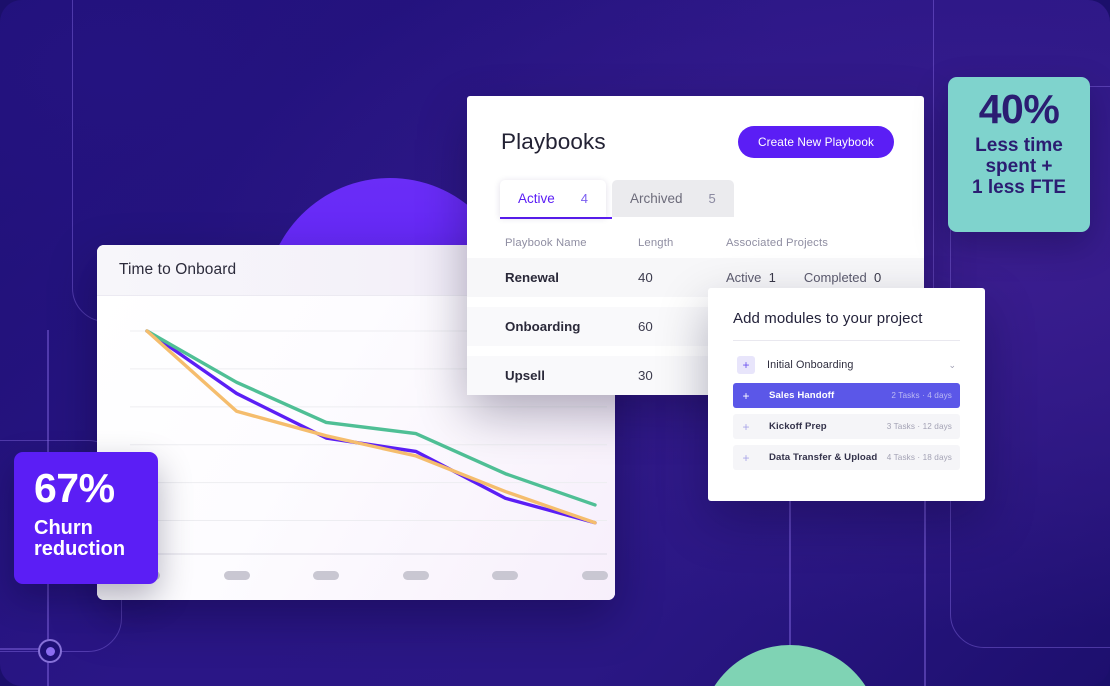 The height and width of the screenshot is (686, 1110). What do you see at coordinates (835, 277) in the screenshot?
I see `row-completed-label: Completed` at bounding box center [835, 277].